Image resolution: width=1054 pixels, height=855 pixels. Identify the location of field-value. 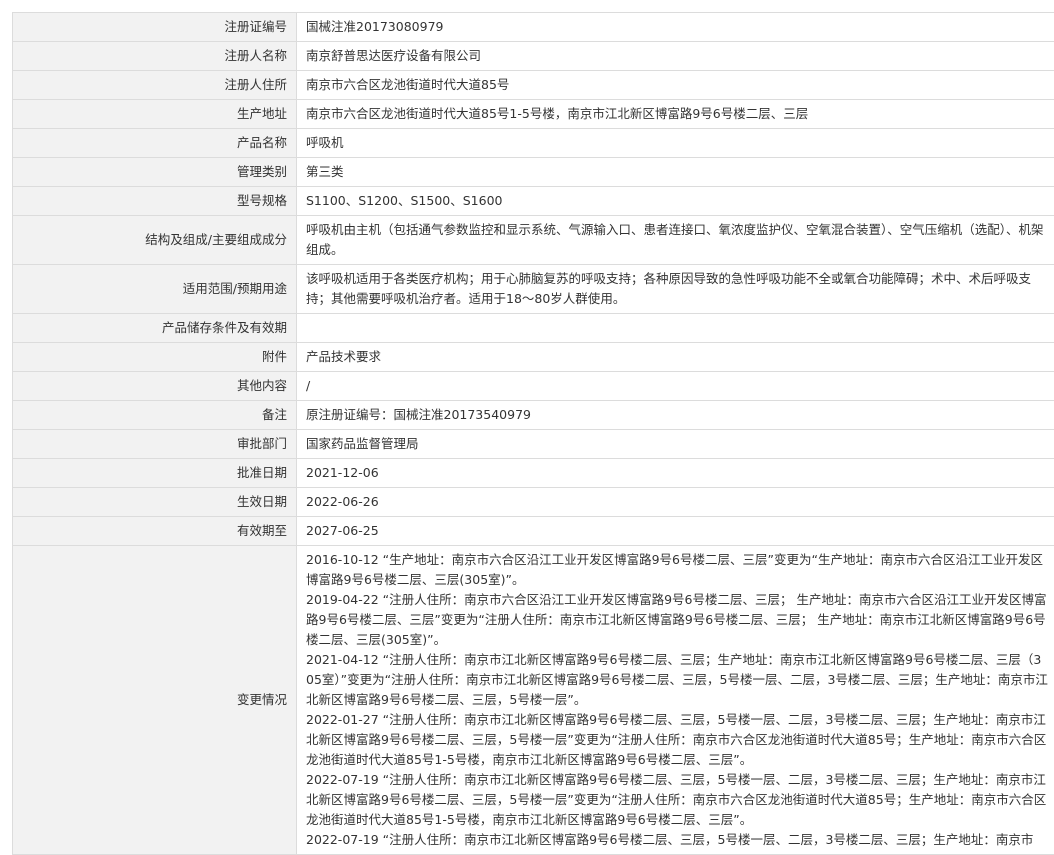
(675, 328).